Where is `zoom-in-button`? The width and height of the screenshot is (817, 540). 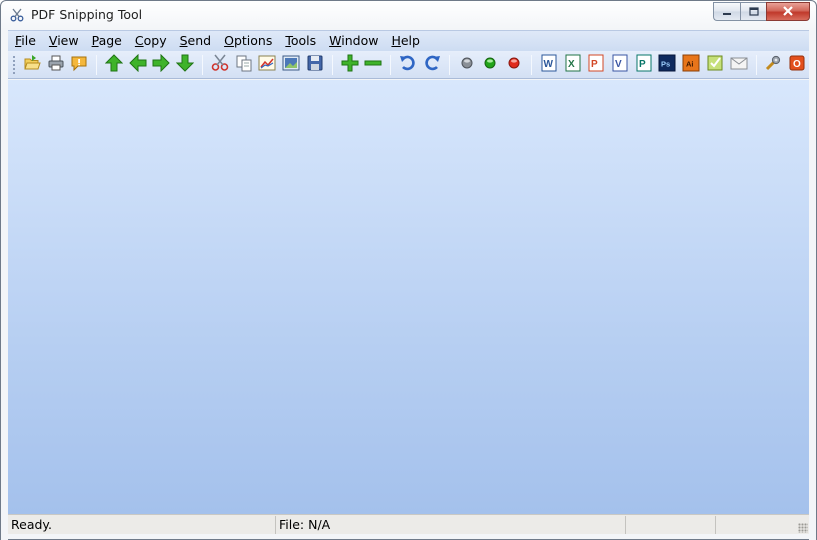
zoom-in-button is located at coordinates (350, 65).